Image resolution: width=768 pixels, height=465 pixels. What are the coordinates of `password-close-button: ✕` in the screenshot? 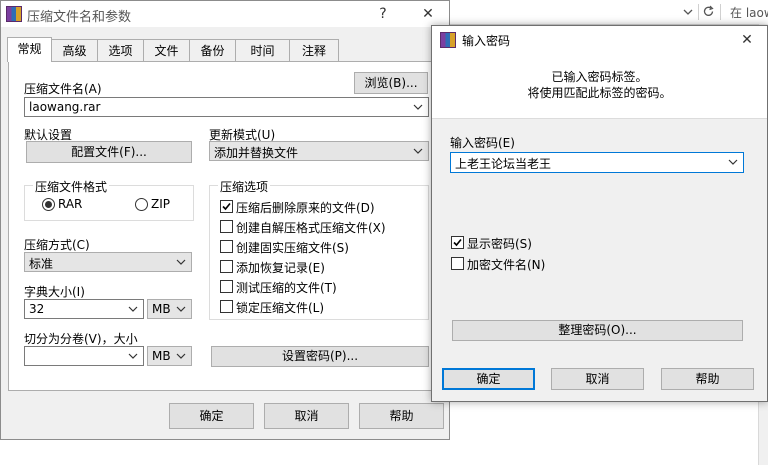 It's located at (747, 40).